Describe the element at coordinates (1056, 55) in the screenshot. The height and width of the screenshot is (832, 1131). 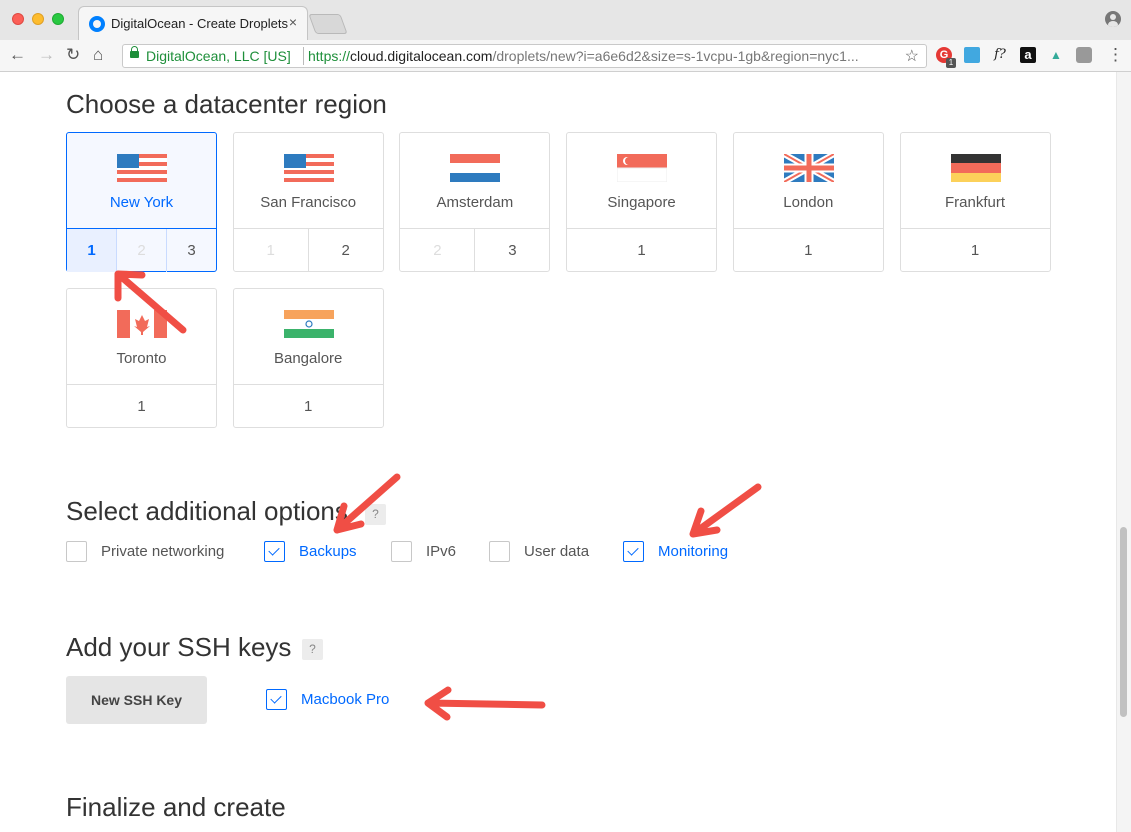
I see `extension-chart-icon: ▲` at that location.